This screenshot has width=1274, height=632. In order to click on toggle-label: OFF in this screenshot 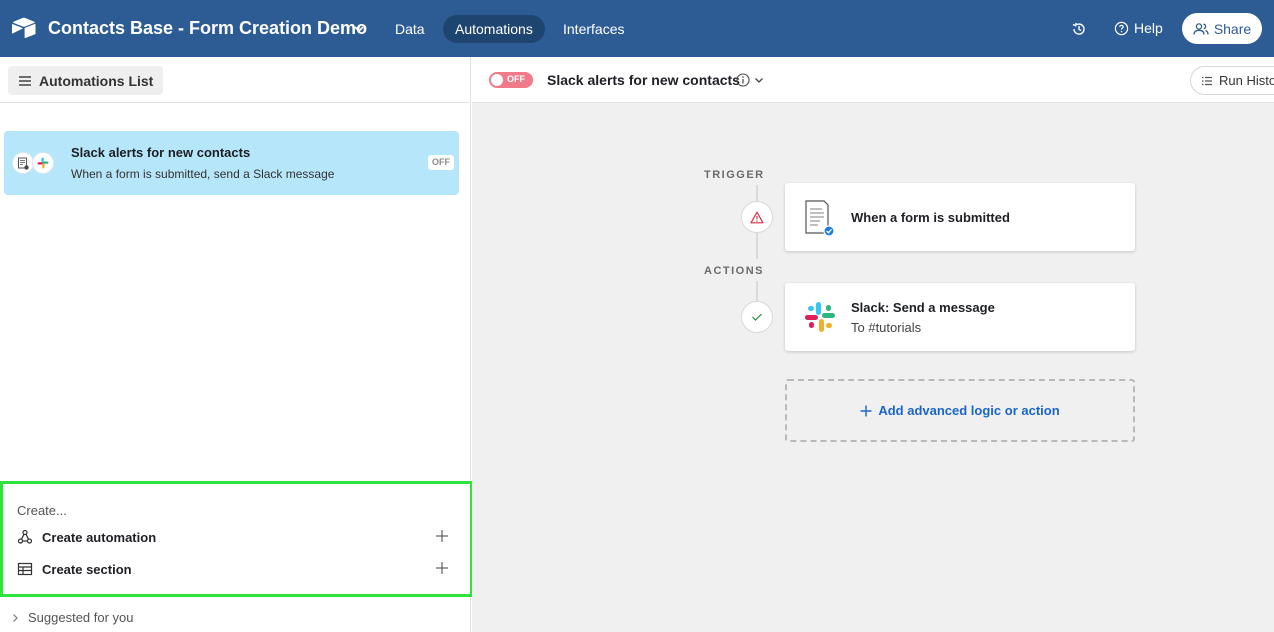, I will do `click(516, 79)`.